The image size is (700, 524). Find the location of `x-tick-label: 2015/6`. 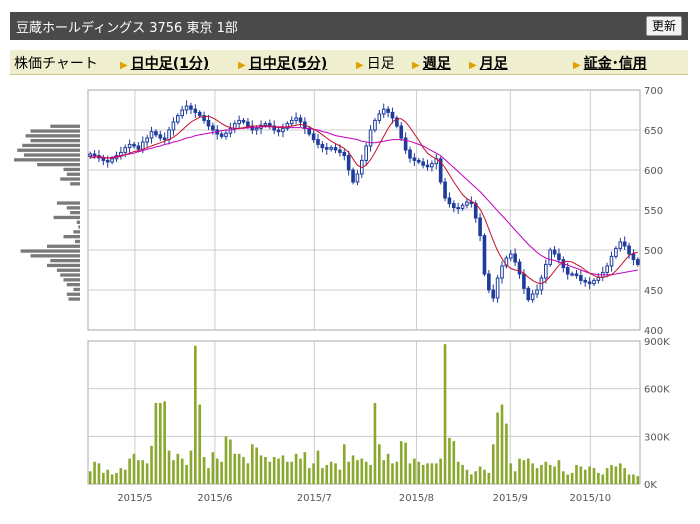

x-tick-label: 2015/6 is located at coordinates (214, 498).